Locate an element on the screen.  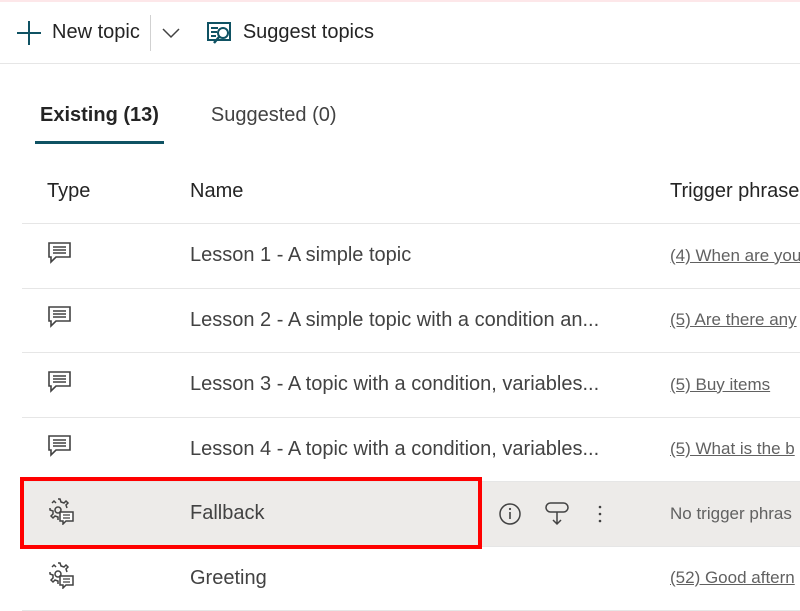
suggest-topics-button: Suggest topics is located at coordinates (290, 33).